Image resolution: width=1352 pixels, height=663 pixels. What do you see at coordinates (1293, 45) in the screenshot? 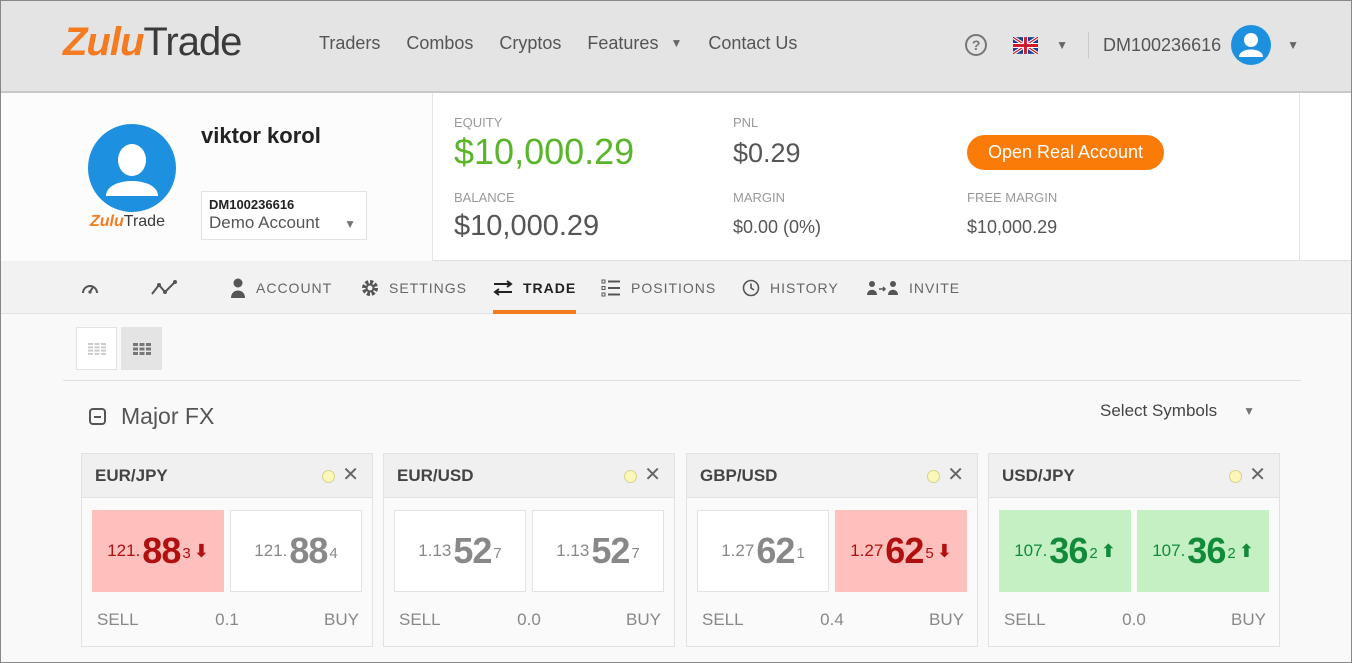
I see `user-menu-chevron-down-icon: ▼` at bounding box center [1293, 45].